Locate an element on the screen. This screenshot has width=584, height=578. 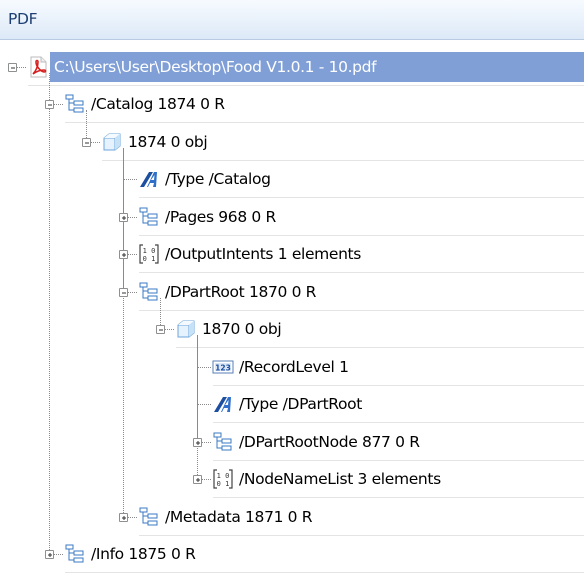
tree-node-info: /Info 1875 0 R is located at coordinates (143, 554).